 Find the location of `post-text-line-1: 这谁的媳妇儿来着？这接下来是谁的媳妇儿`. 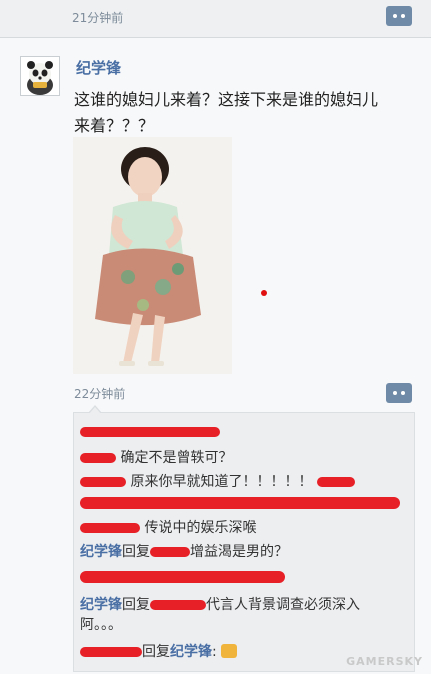

post-text-line-1: 这谁的媳妇儿来着？这接下来是谁的媳妇儿 is located at coordinates (226, 99).